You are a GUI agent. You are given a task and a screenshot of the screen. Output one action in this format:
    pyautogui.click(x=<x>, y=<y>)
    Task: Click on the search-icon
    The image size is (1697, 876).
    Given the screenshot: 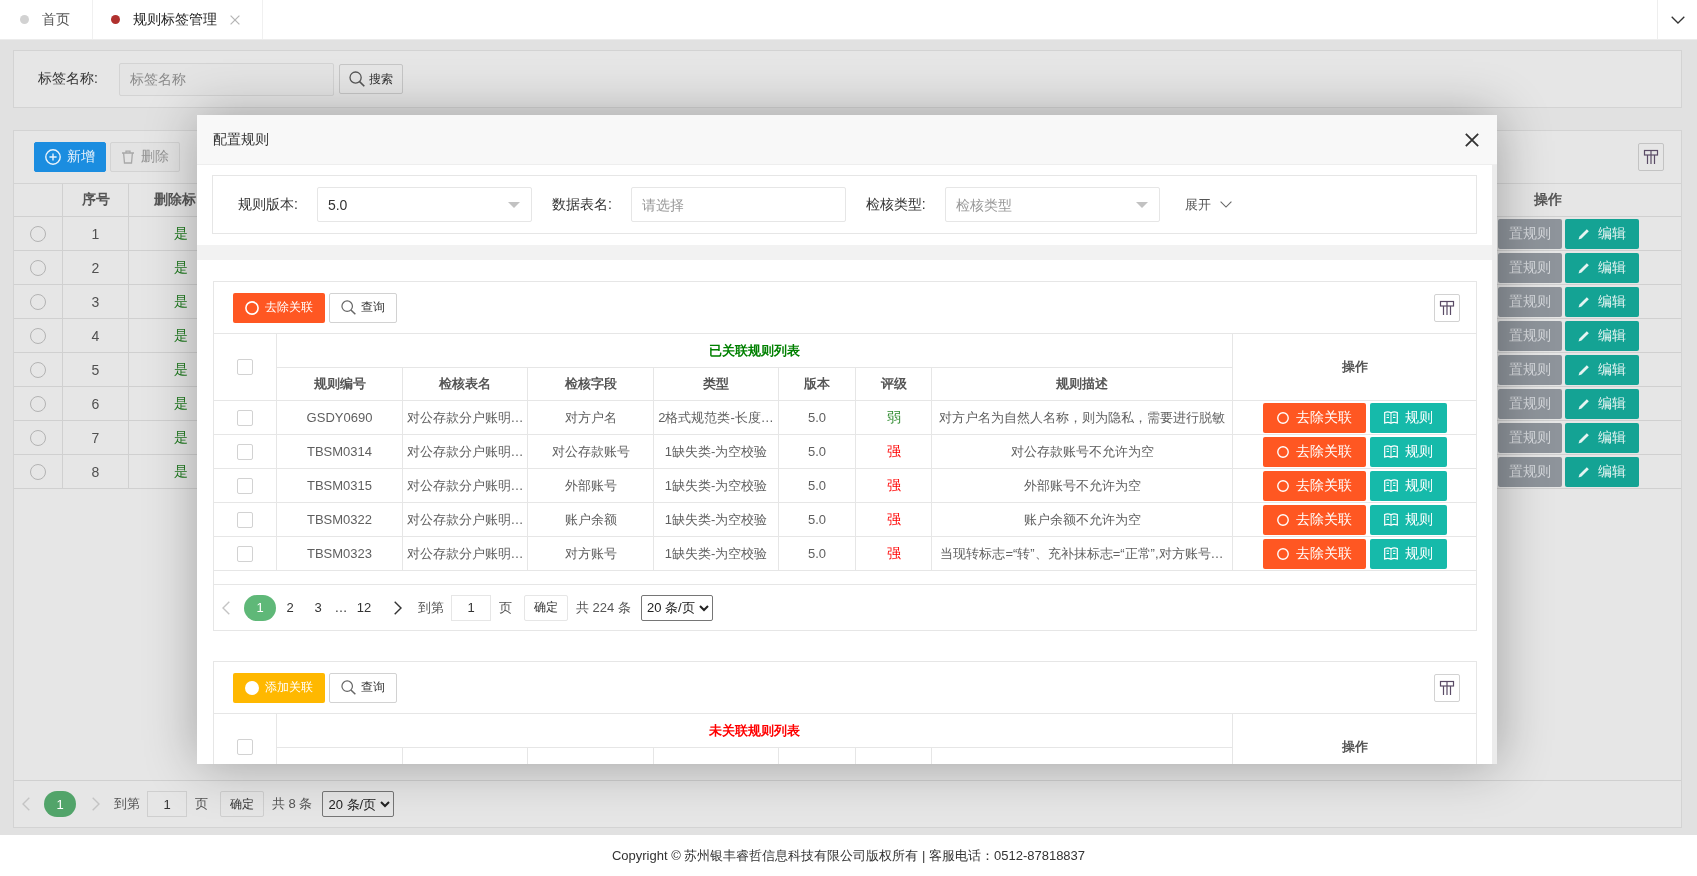 What is the action you would take?
    pyautogui.click(x=348, y=307)
    